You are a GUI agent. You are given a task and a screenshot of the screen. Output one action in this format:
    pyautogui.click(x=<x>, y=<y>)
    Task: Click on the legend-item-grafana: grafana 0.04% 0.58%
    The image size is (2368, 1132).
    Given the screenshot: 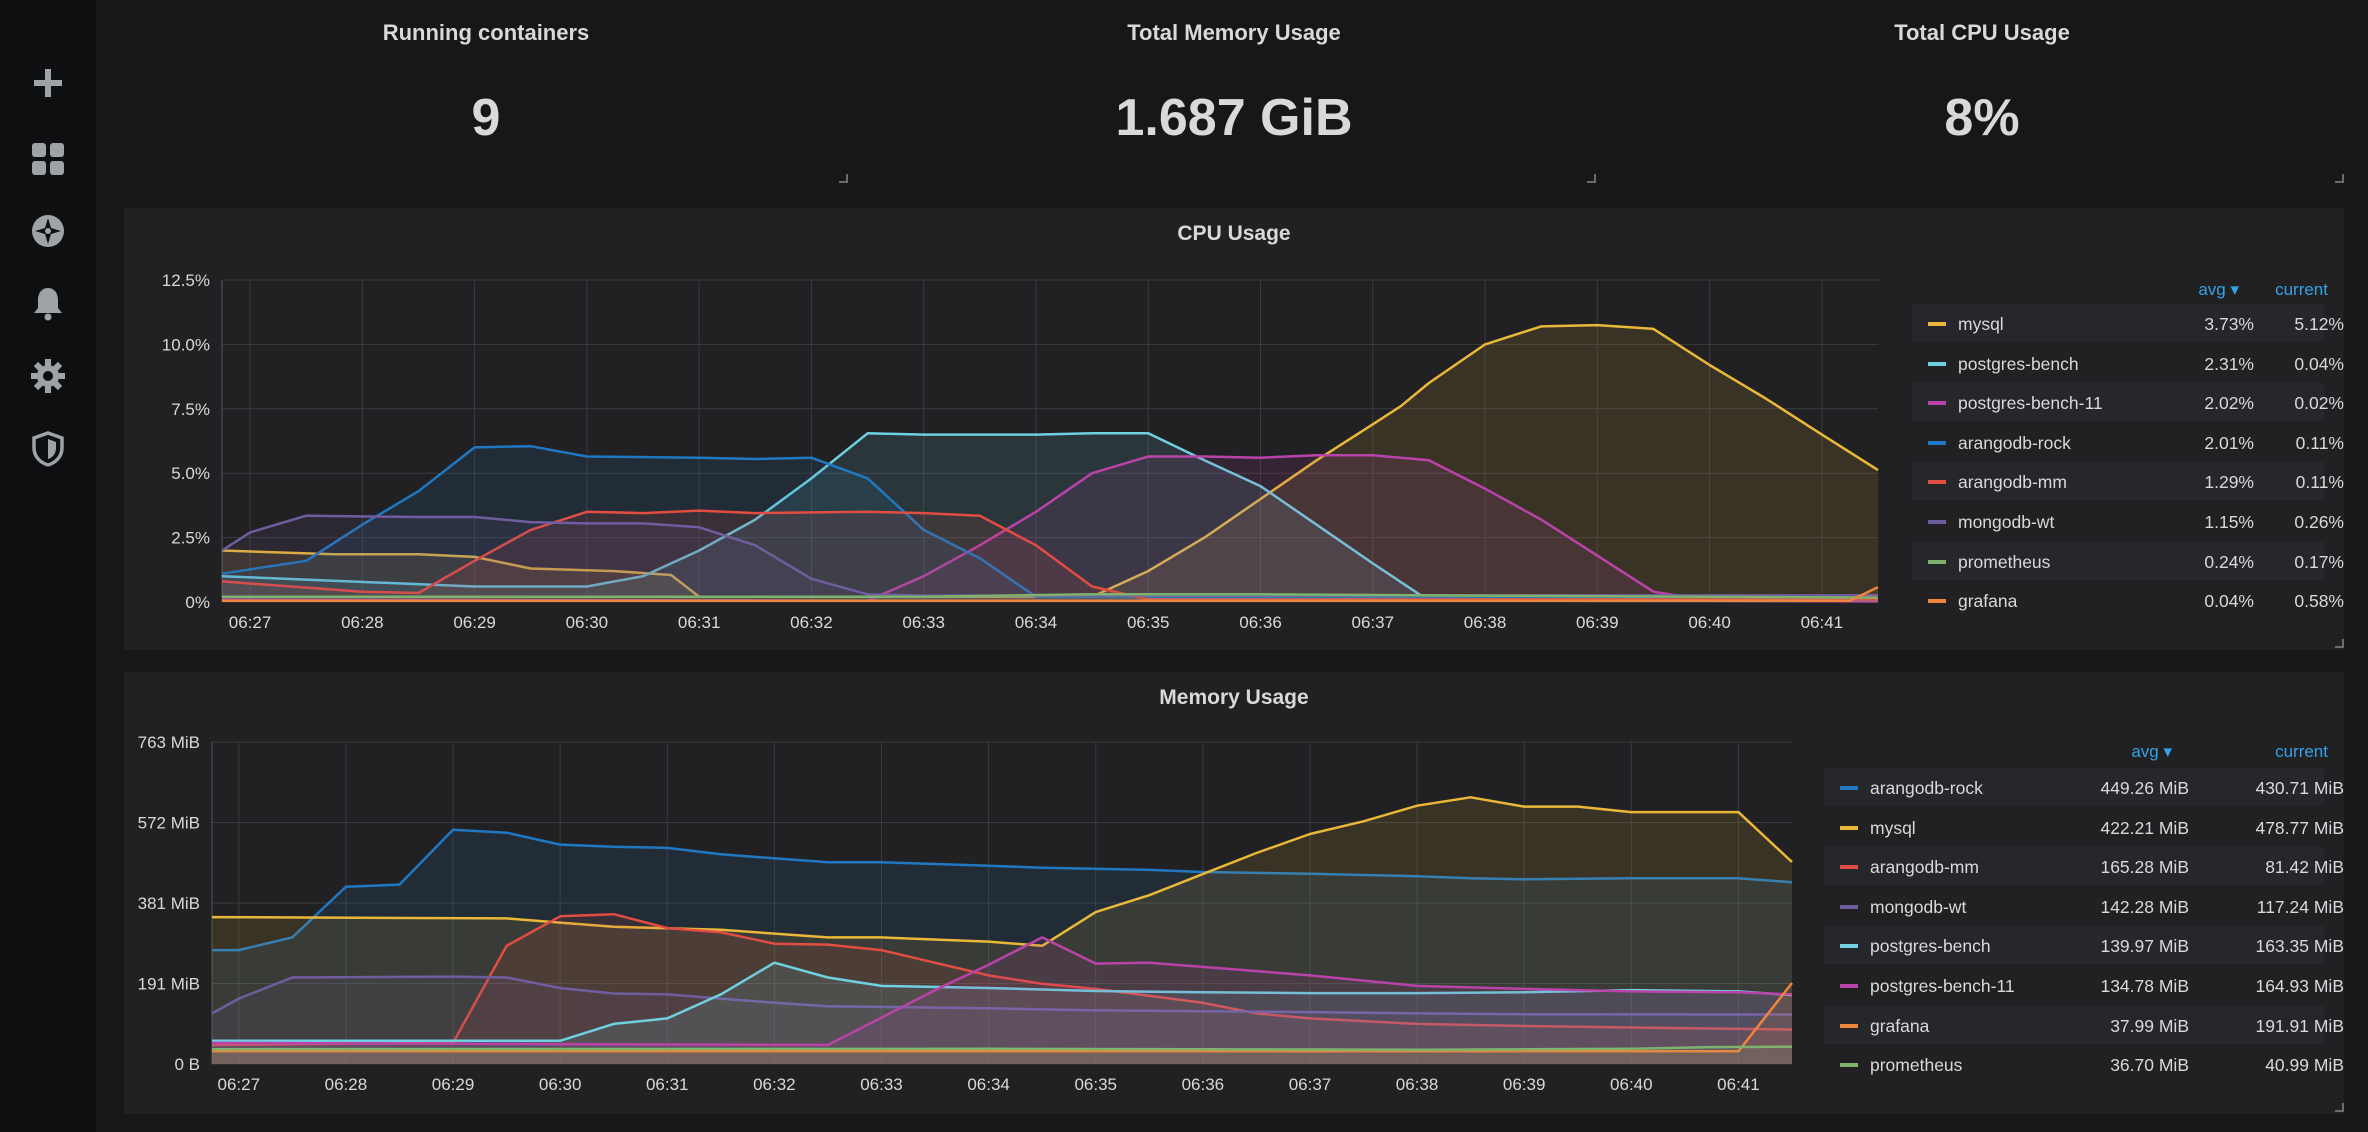 What is the action you would take?
    pyautogui.click(x=2128, y=600)
    